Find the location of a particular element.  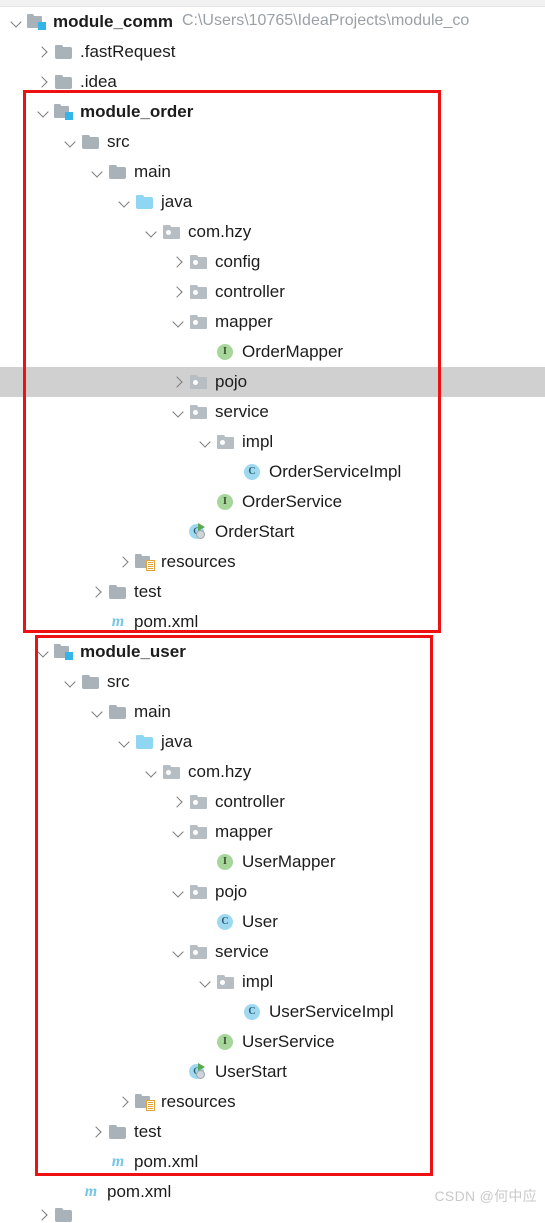

tree-row: C OrderStart is located at coordinates (272, 532).